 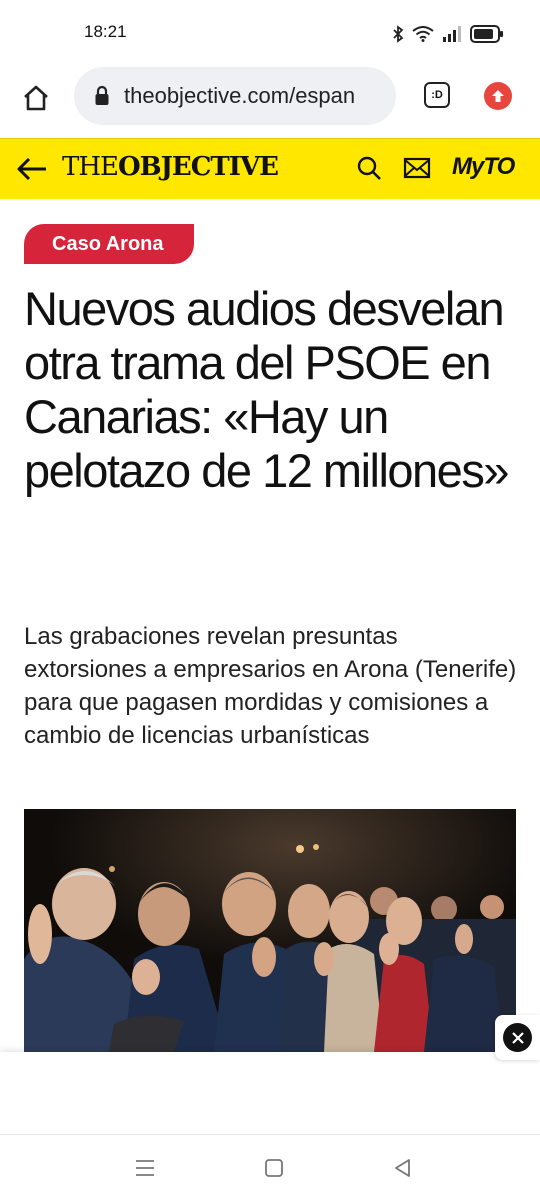 I want to click on tabs-button: :D, so click(x=438, y=96).